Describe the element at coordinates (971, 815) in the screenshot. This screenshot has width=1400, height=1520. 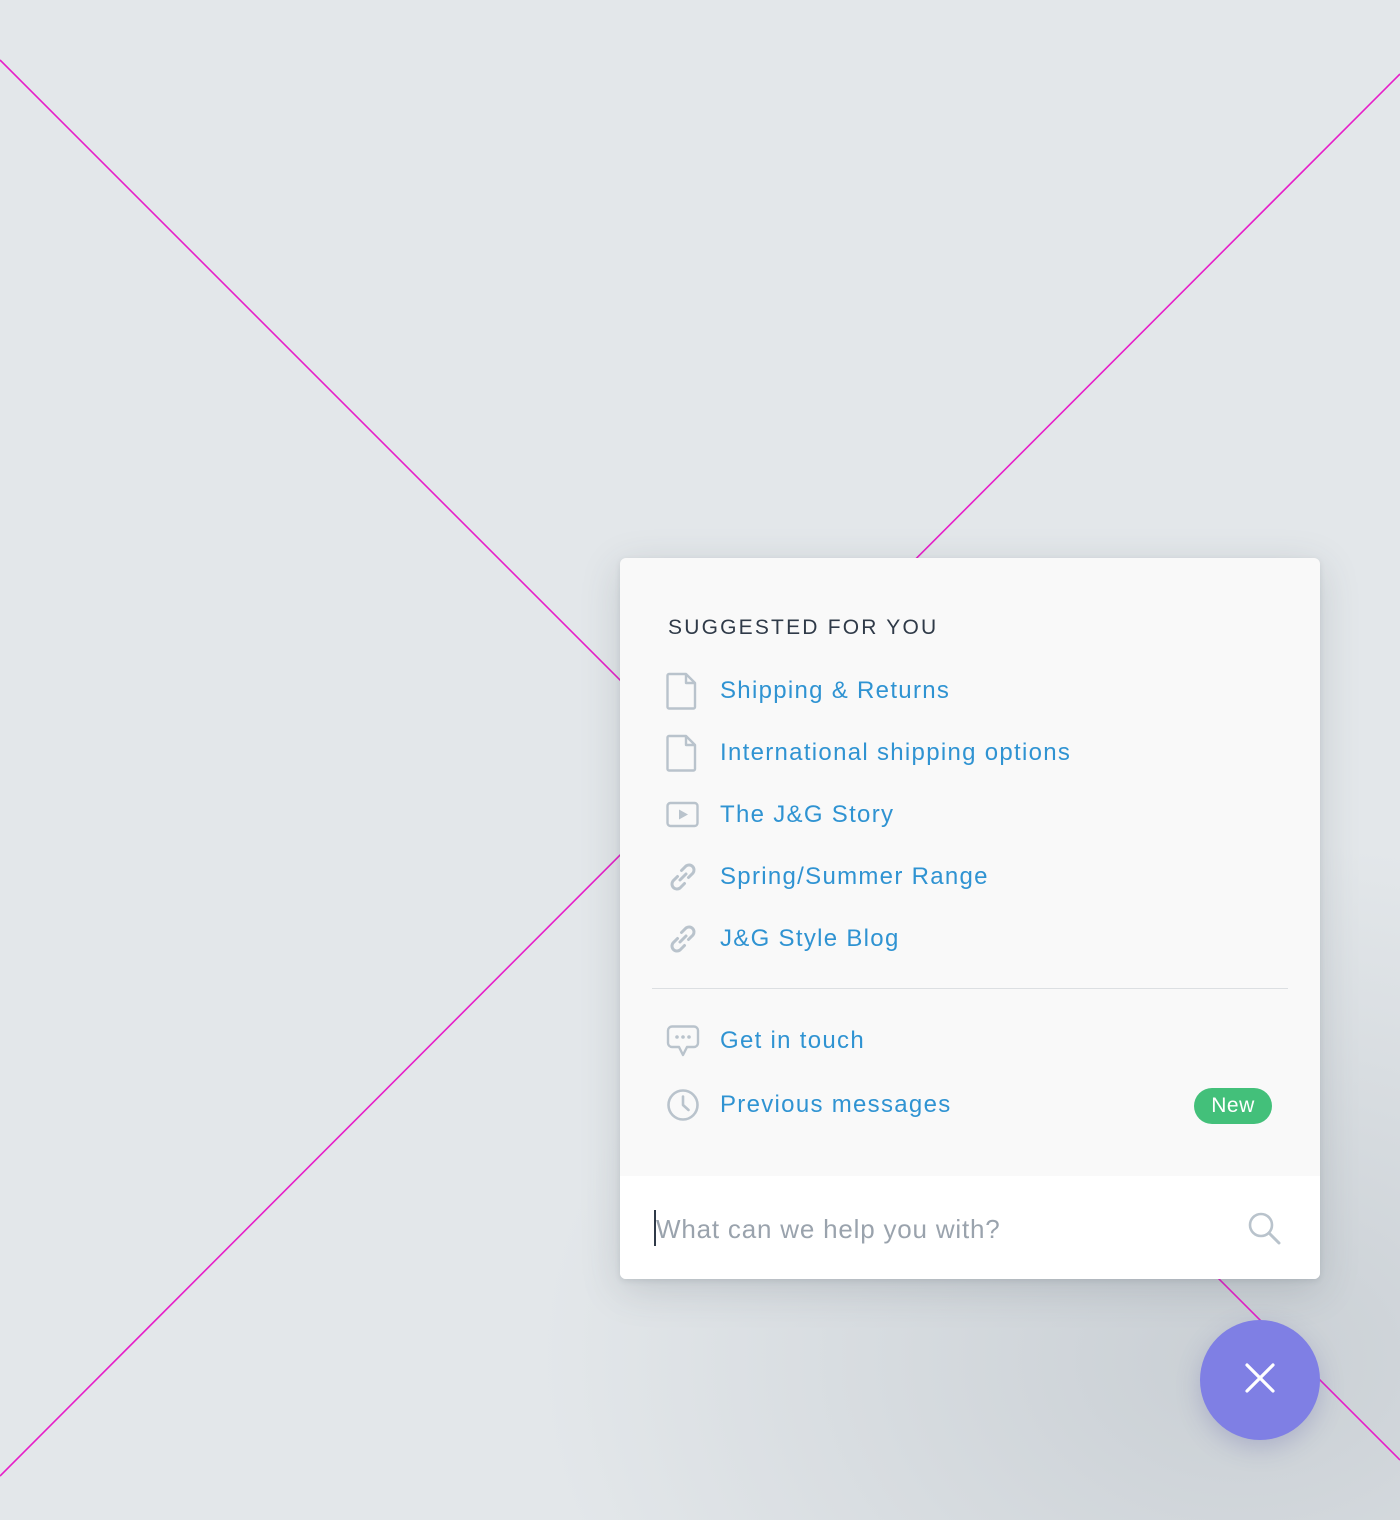
I see `suggestion-jg-story: The J&G Story` at that location.